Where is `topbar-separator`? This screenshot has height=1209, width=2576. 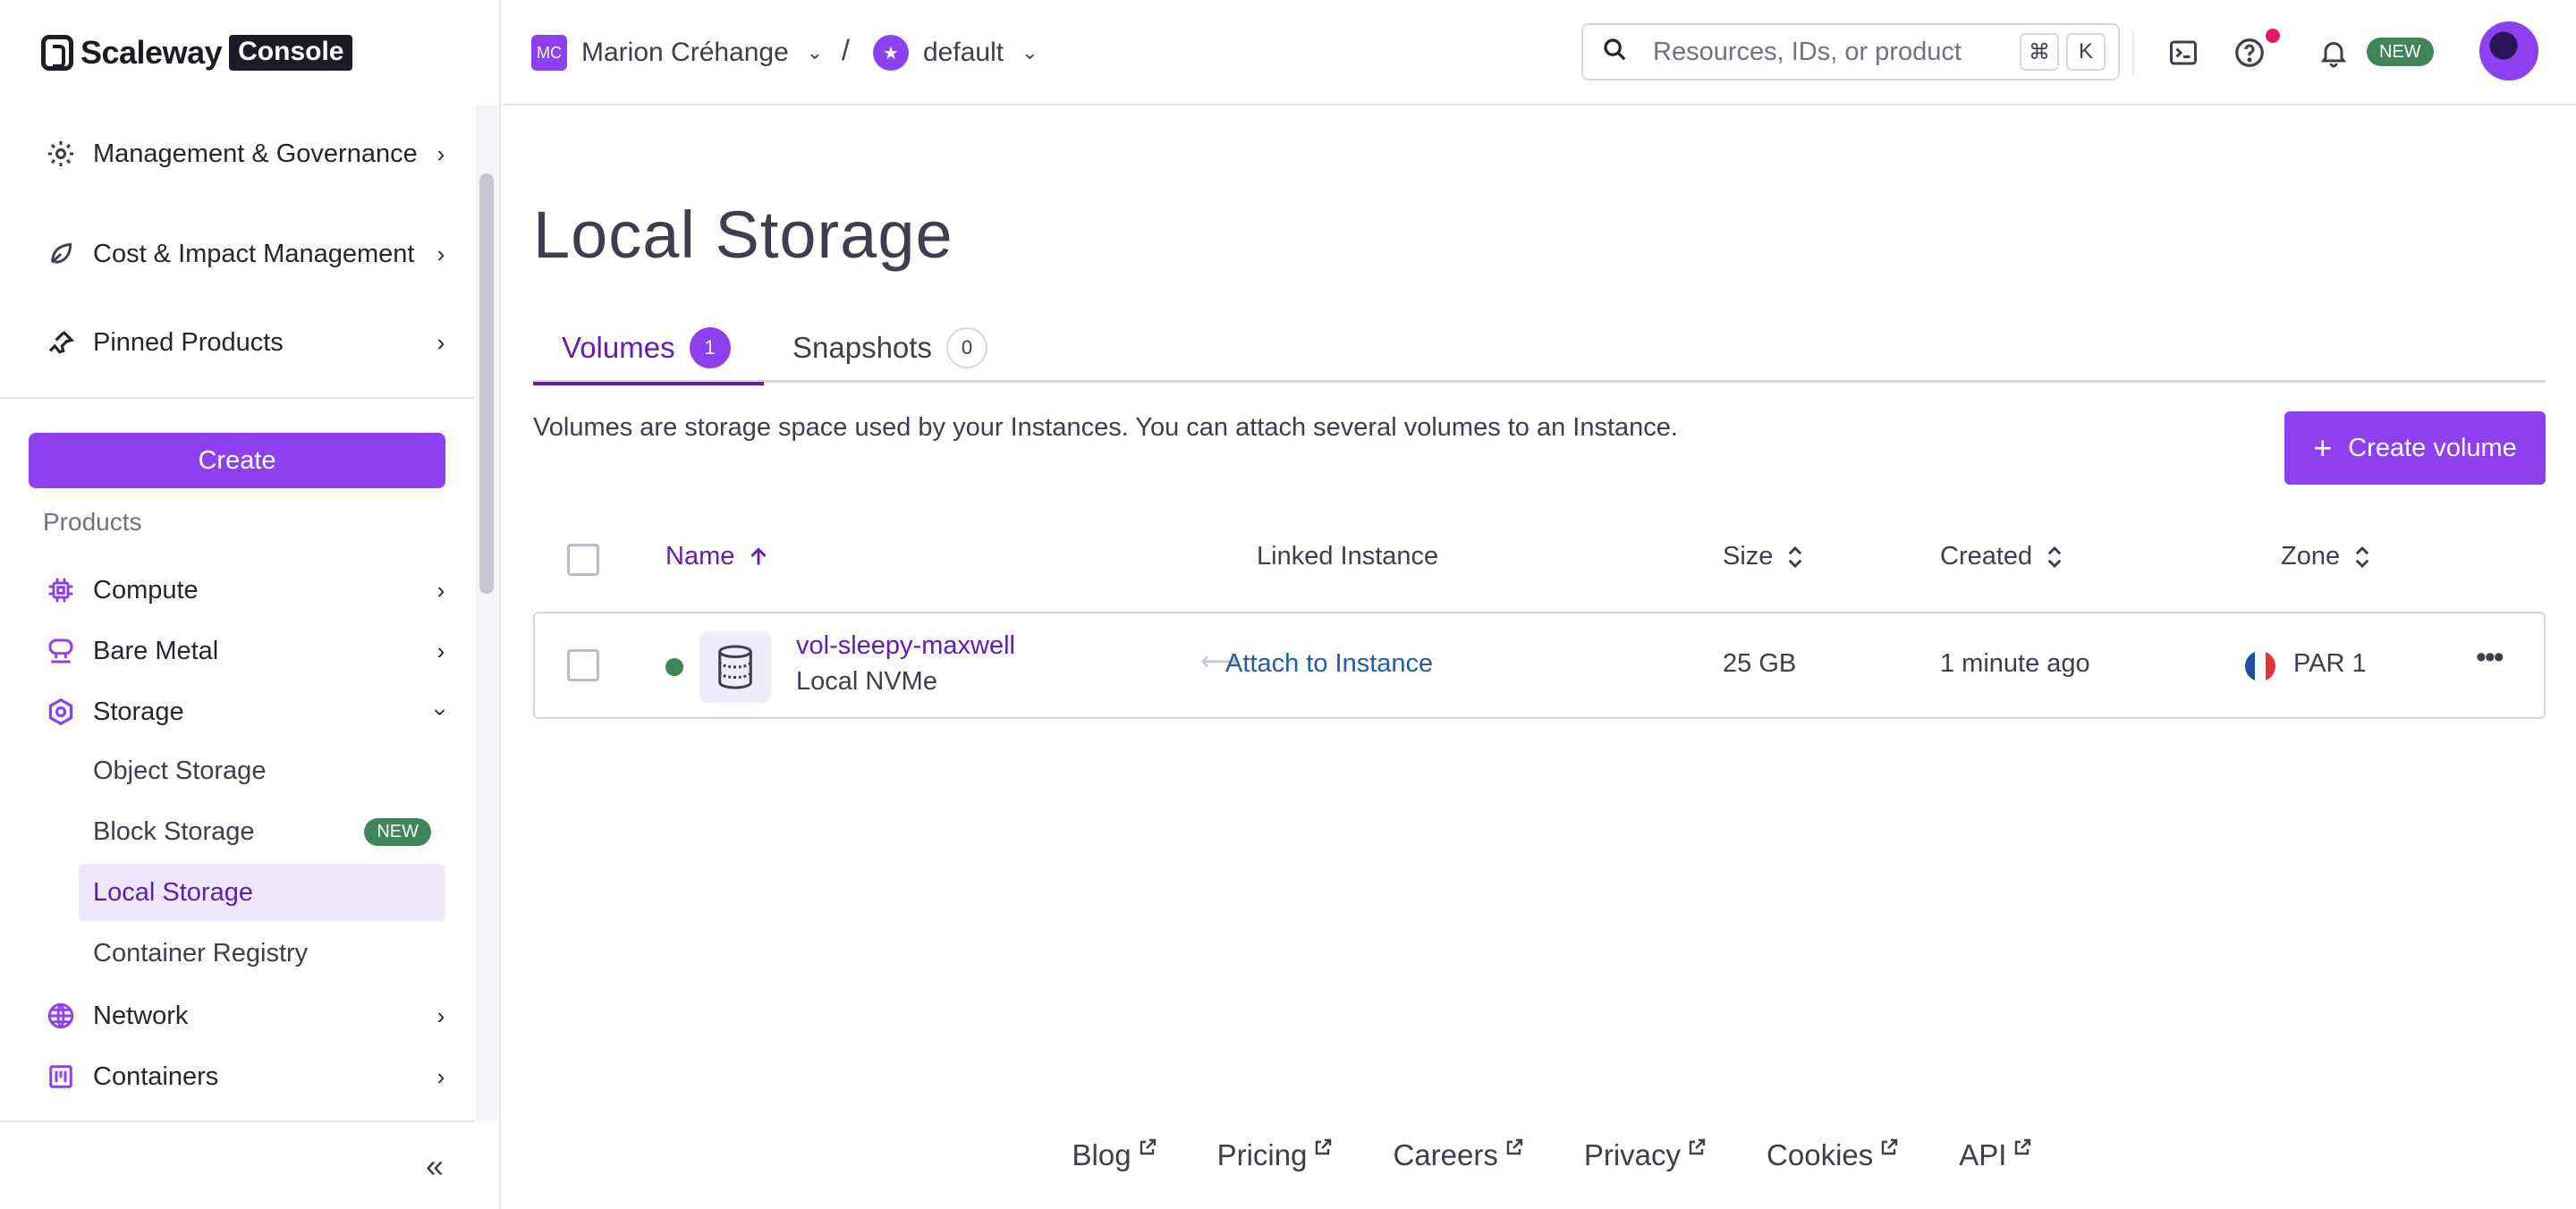
topbar-separator is located at coordinates (2133, 52).